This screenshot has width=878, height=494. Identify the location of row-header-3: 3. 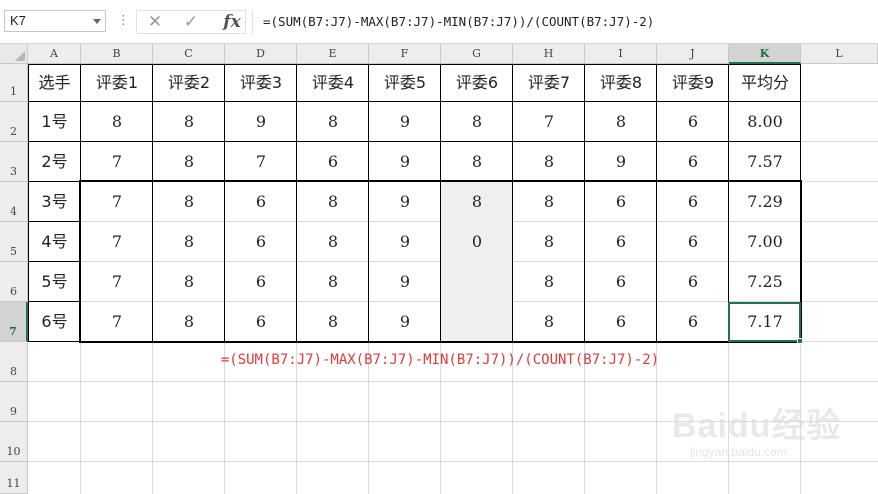
(14, 162).